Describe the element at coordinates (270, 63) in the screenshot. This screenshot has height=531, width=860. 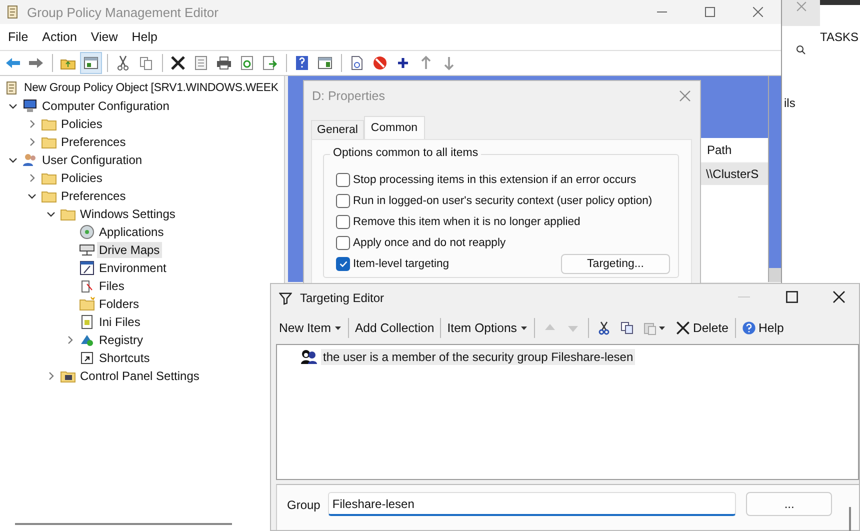
I see `export-icon` at that location.